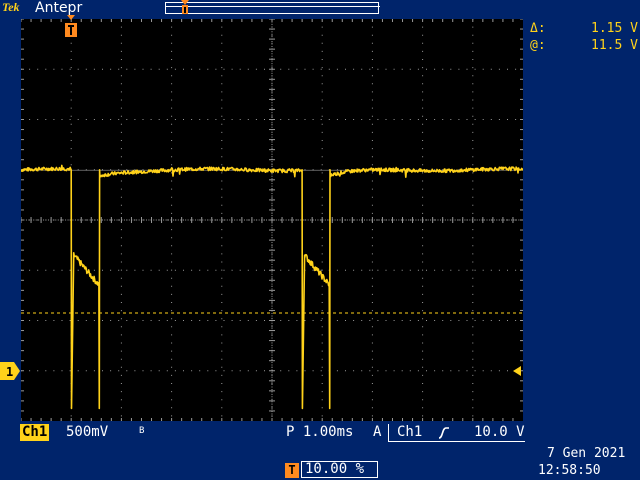 Image resolution: width=640 pixels, height=480 pixels. I want to click on cursor-at-label: @:, so click(538, 45).